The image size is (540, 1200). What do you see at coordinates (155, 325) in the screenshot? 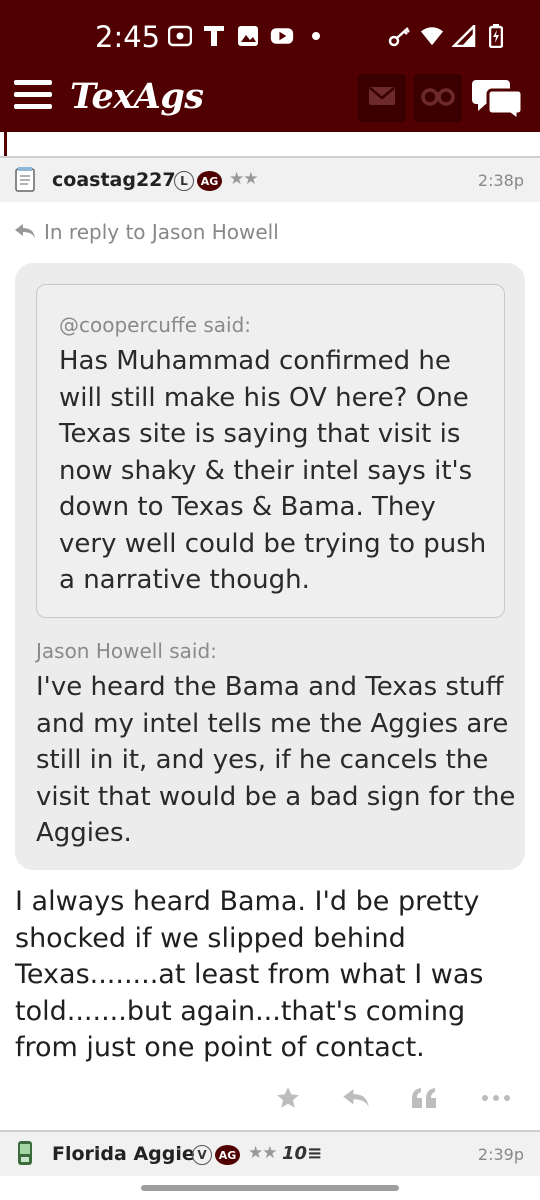
I see `nested-quote-author: @coopercuffe said:` at bounding box center [155, 325].